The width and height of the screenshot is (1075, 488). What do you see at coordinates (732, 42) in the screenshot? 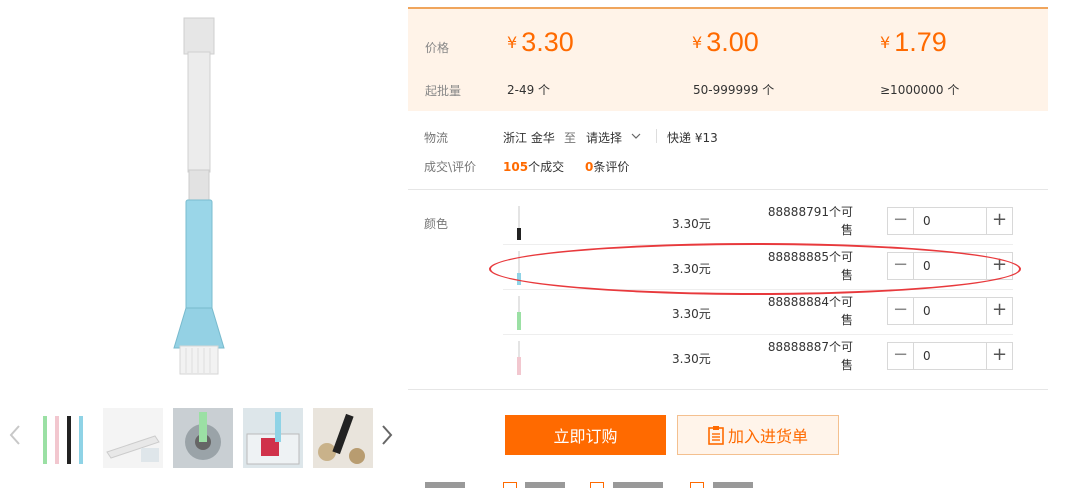
I see `tier-price: 3.00` at bounding box center [732, 42].